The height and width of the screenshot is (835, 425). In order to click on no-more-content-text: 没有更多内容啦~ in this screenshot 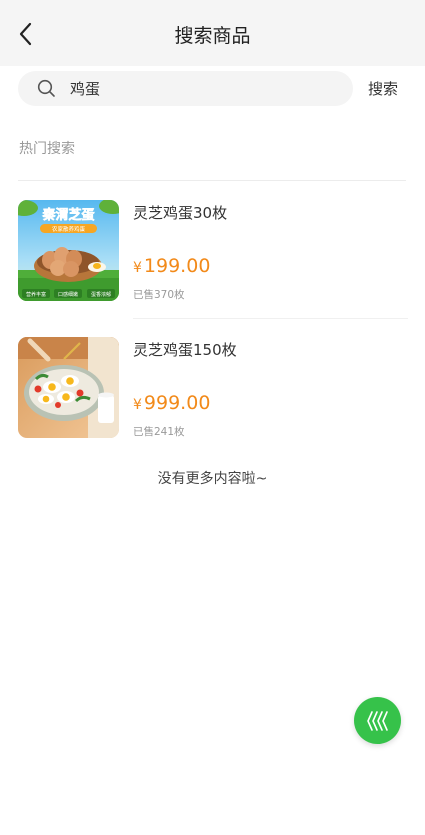, I will do `click(212, 479)`.